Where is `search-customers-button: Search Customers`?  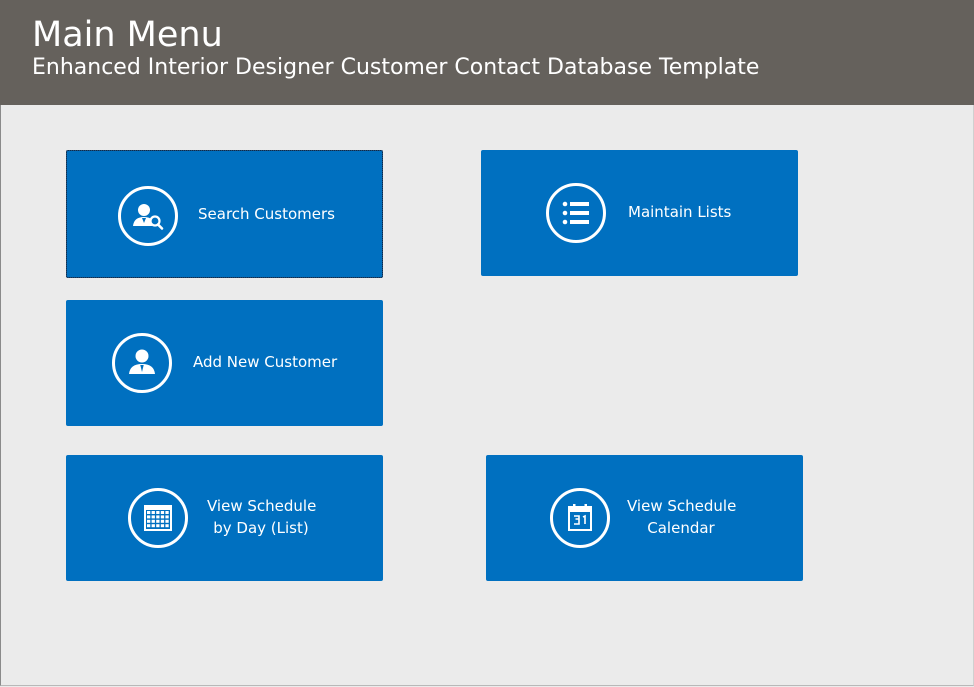 search-customers-button: Search Customers is located at coordinates (224, 214).